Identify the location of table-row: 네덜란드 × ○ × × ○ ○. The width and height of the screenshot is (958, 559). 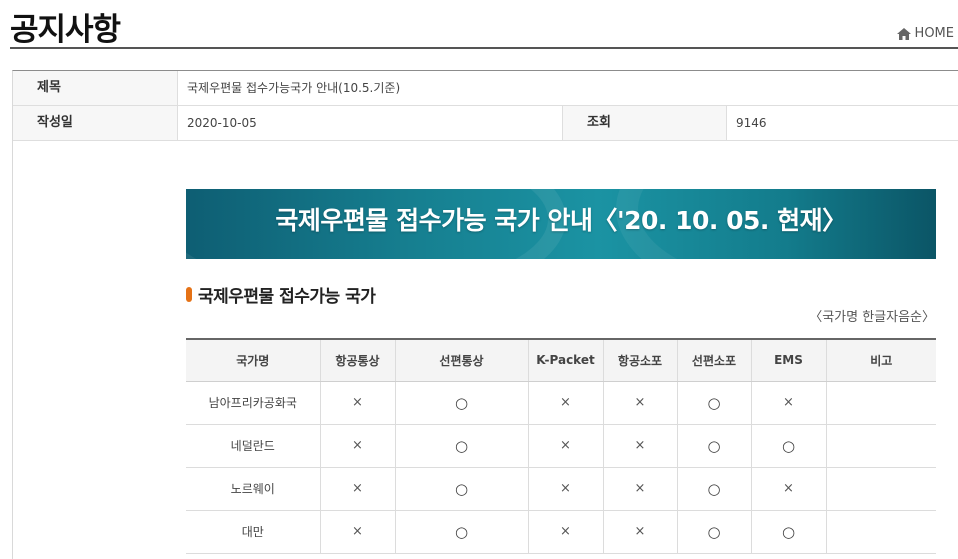
(561, 446).